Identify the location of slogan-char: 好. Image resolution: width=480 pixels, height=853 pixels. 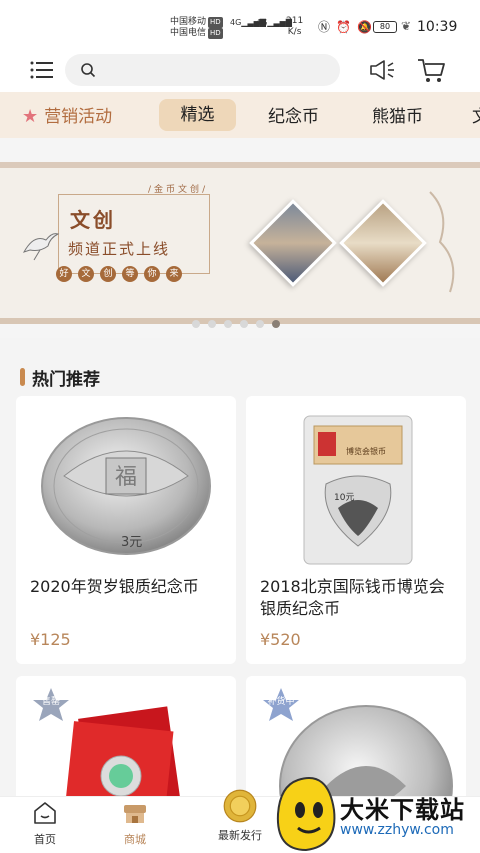
(64, 274).